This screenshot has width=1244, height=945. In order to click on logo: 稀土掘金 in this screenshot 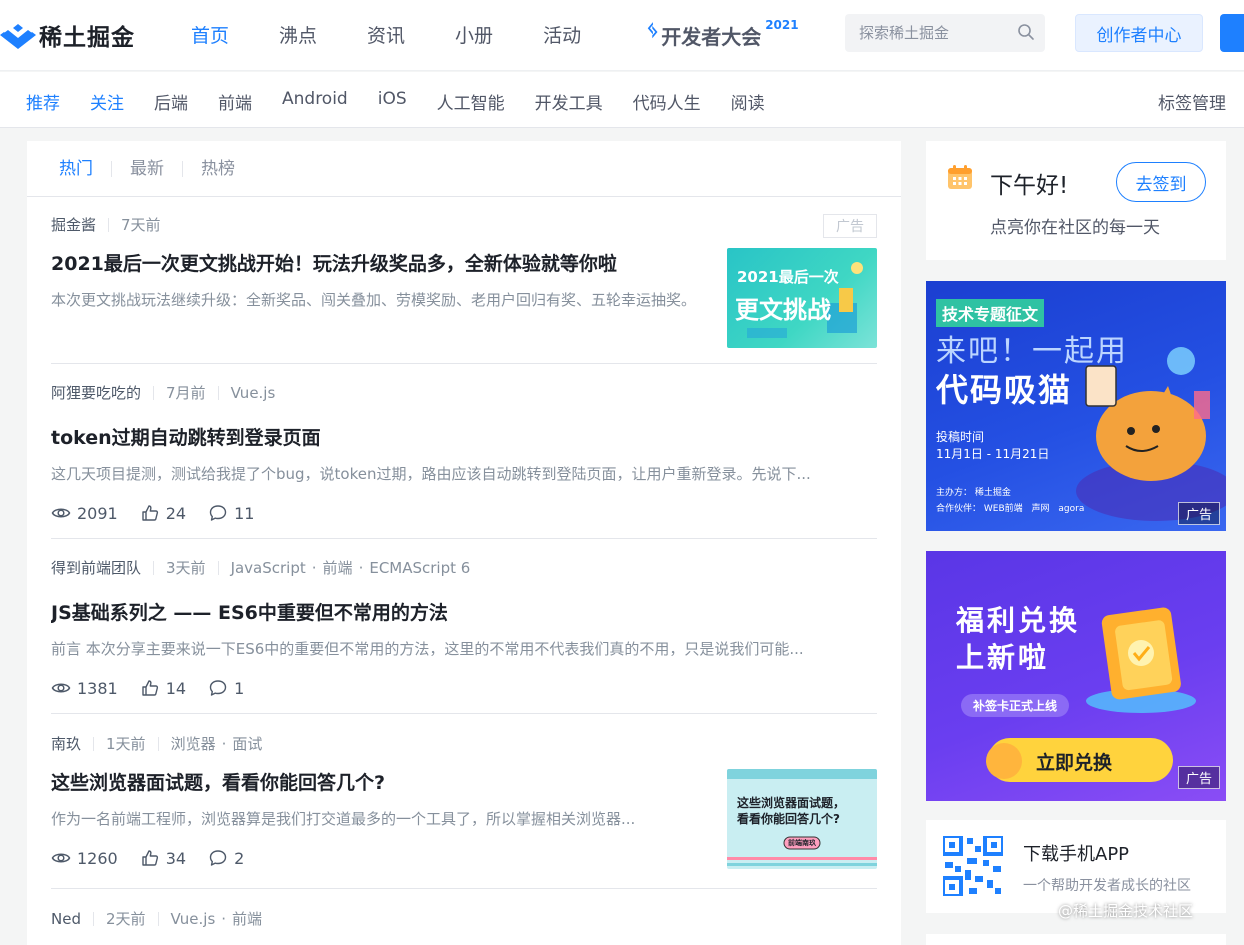, I will do `click(67, 35)`.